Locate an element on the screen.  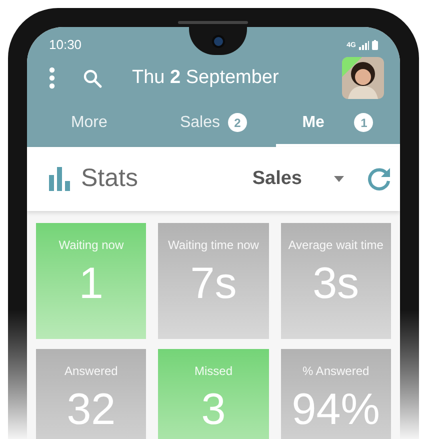
avatar is located at coordinates (363, 78).